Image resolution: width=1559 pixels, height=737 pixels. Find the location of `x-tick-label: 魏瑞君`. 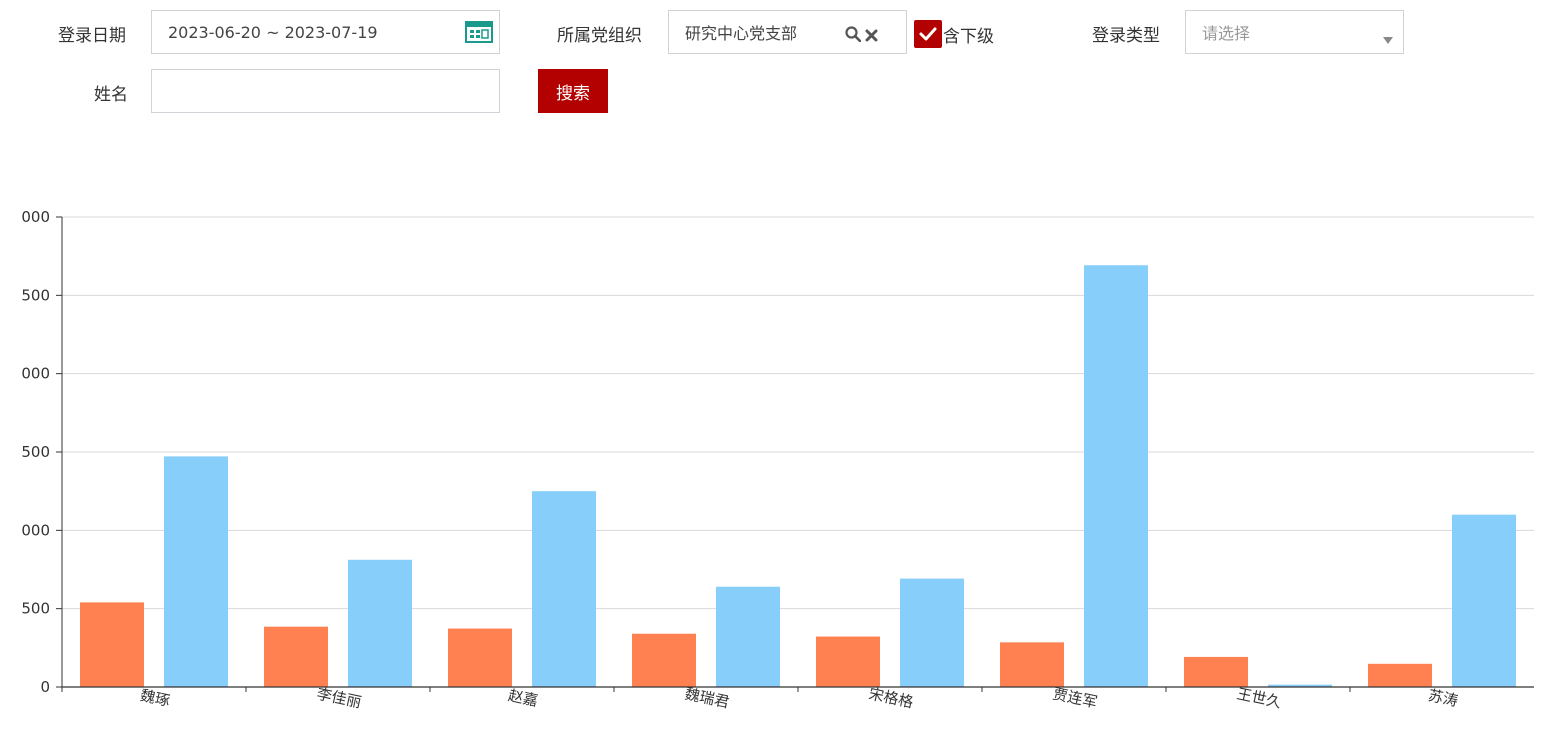

x-tick-label: 魏瑞君 is located at coordinates (707, 698).